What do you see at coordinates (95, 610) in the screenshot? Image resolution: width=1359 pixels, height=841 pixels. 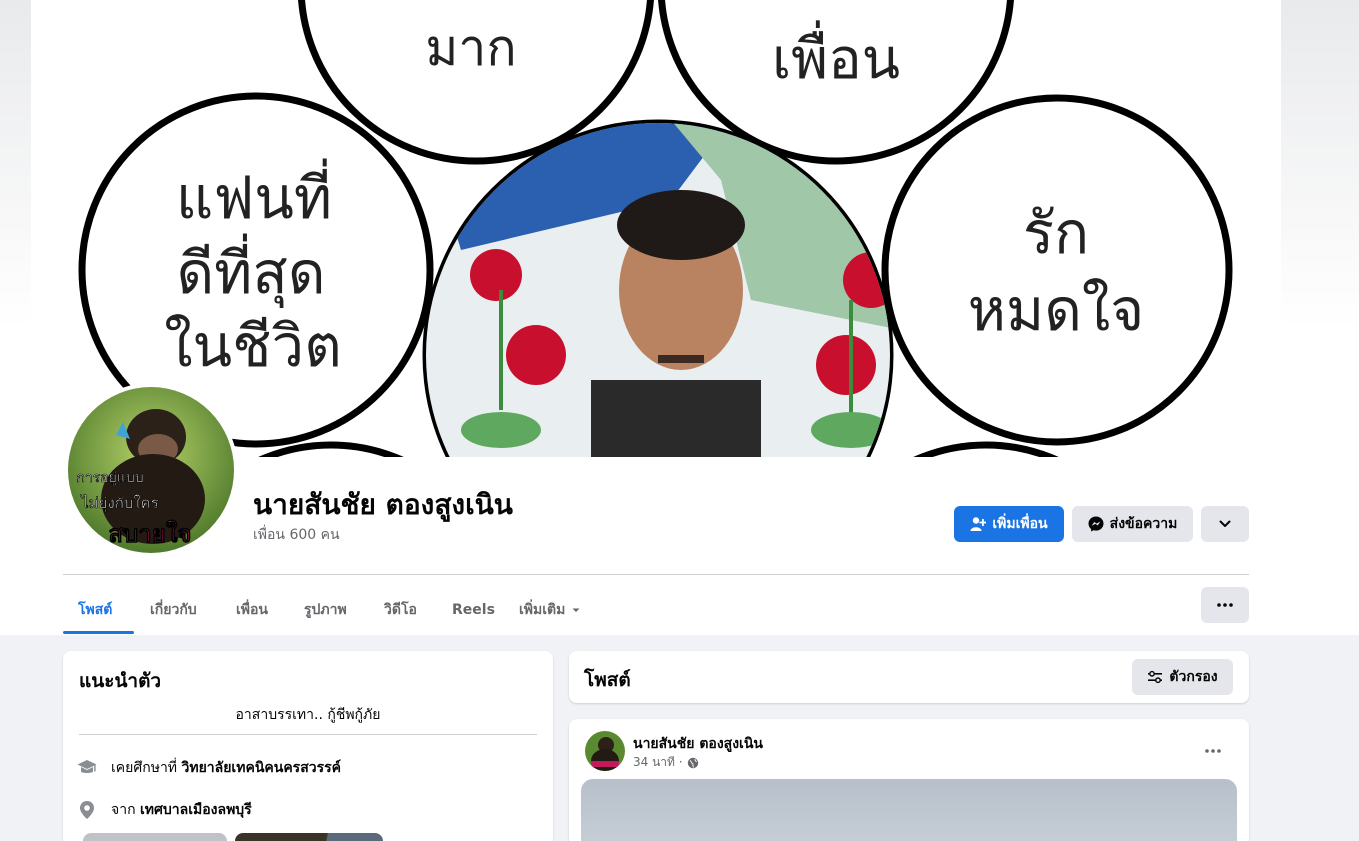 I see `tab-posts: โพสต์` at bounding box center [95, 610].